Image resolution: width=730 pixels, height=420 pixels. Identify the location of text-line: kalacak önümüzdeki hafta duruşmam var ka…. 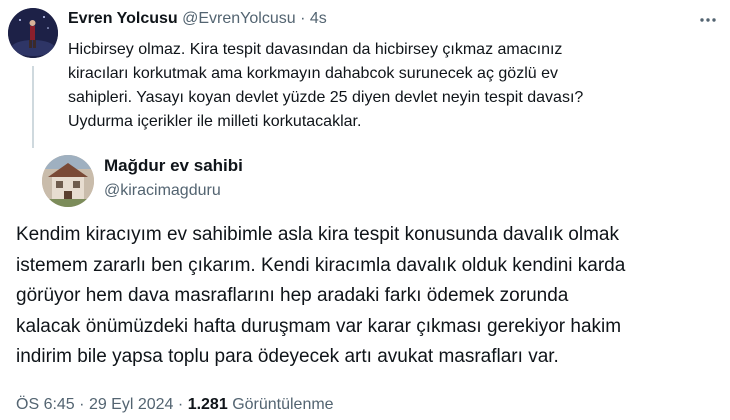
(319, 326).